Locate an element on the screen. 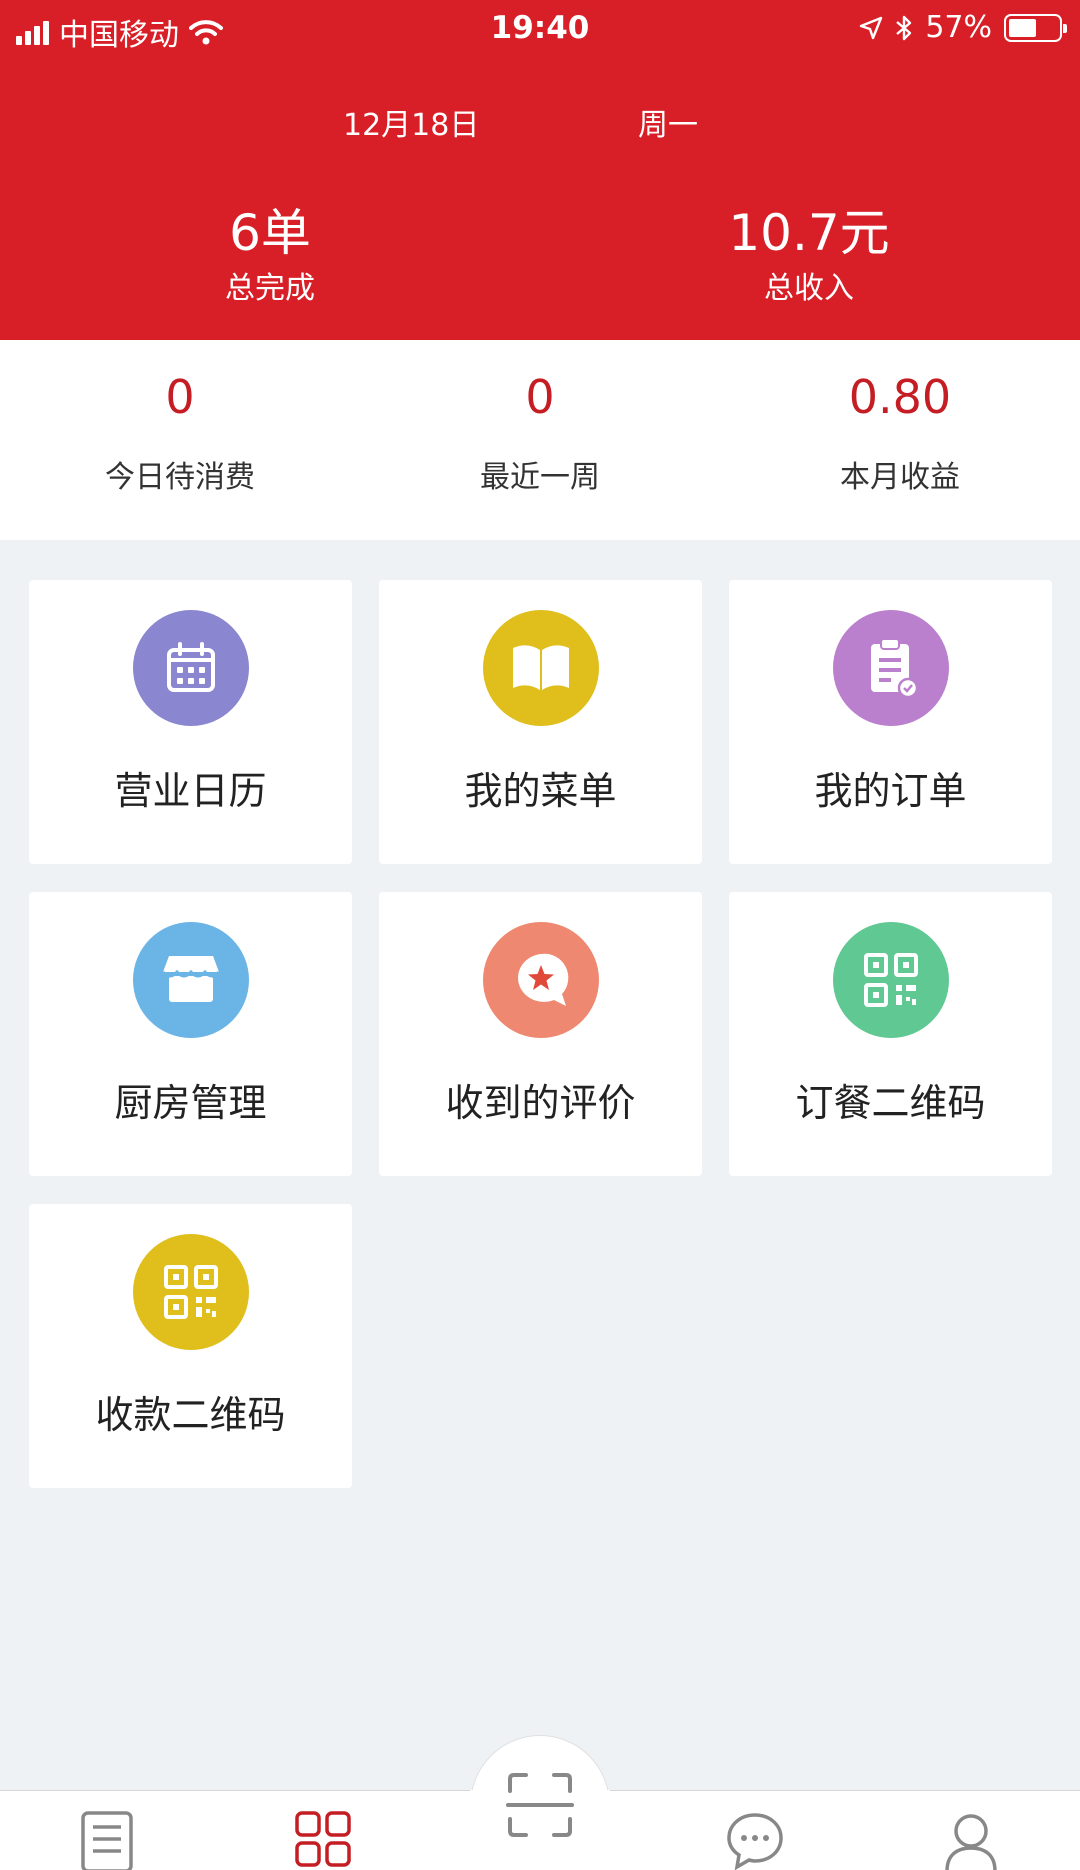 The height and width of the screenshot is (1870, 1080). card-label: 我的订单 is located at coordinates (890, 791).